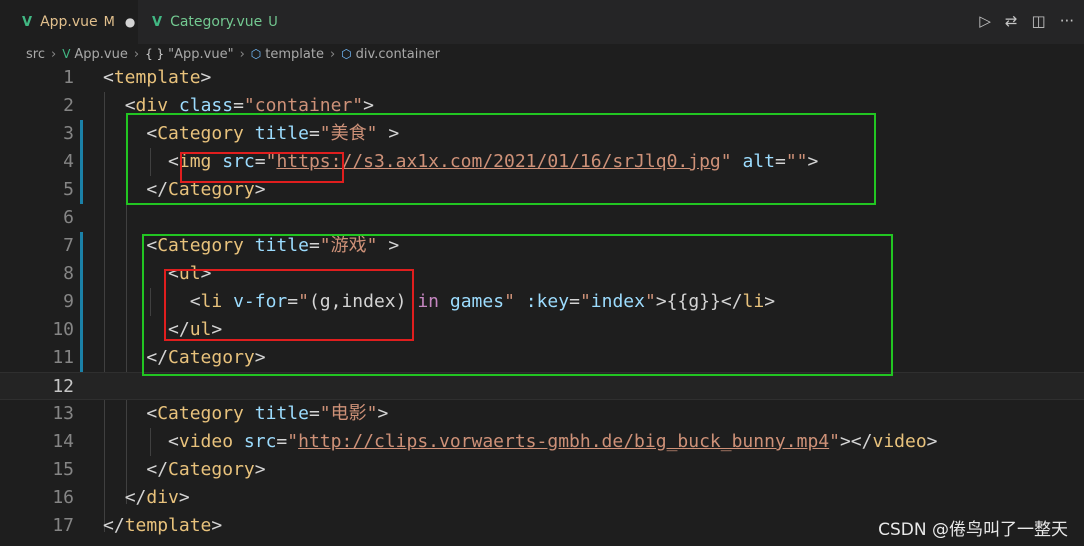 The height and width of the screenshot is (546, 1084). Describe the element at coordinates (157, 77) in the screenshot. I see `code-text: <template>` at that location.